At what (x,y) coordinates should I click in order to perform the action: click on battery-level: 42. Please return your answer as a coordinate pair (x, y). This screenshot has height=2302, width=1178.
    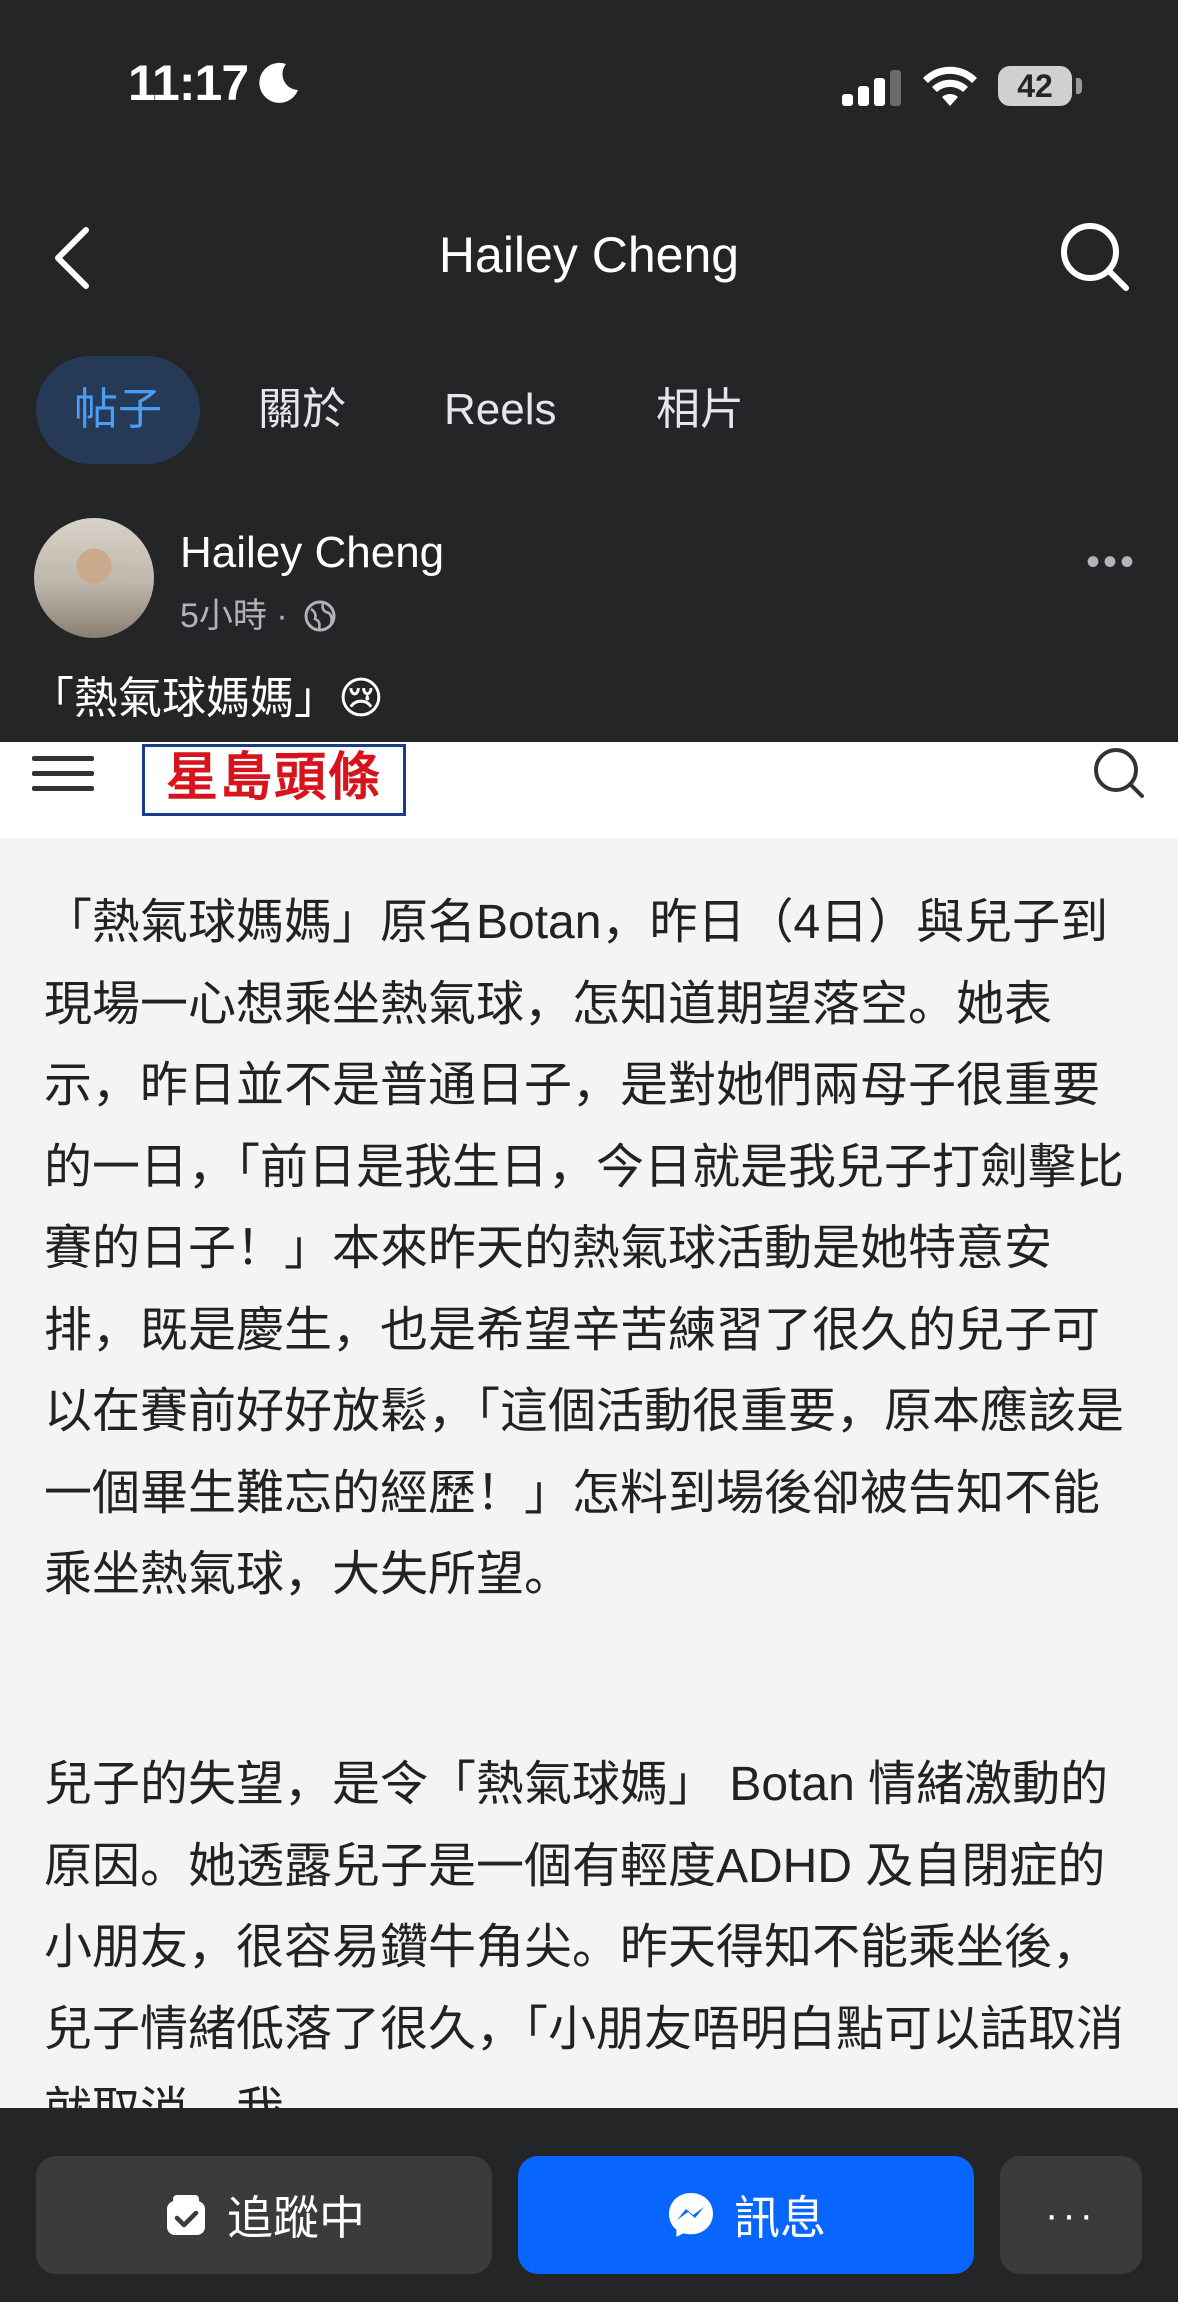
    Looking at the image, I should click on (1035, 86).